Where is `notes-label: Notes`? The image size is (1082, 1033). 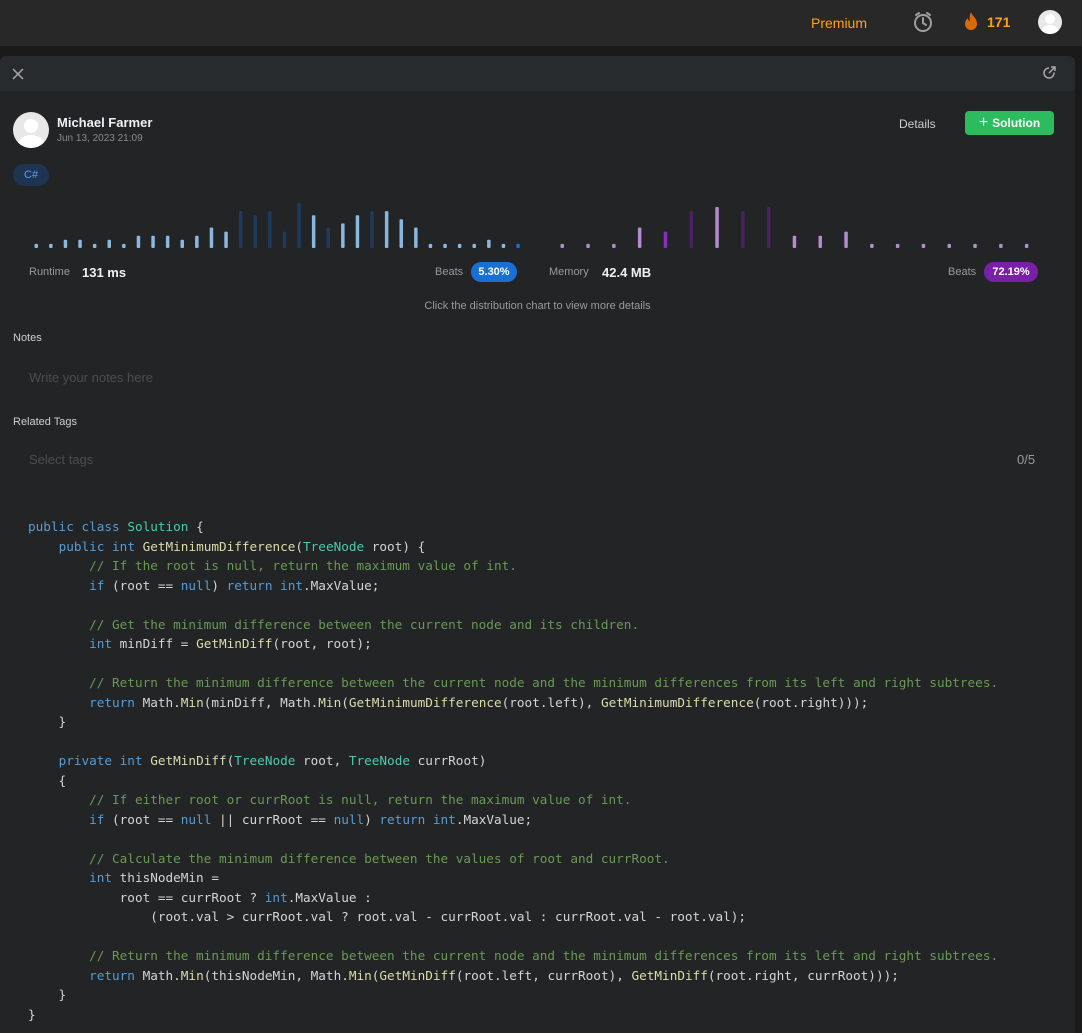
notes-label: Notes is located at coordinates (27, 338).